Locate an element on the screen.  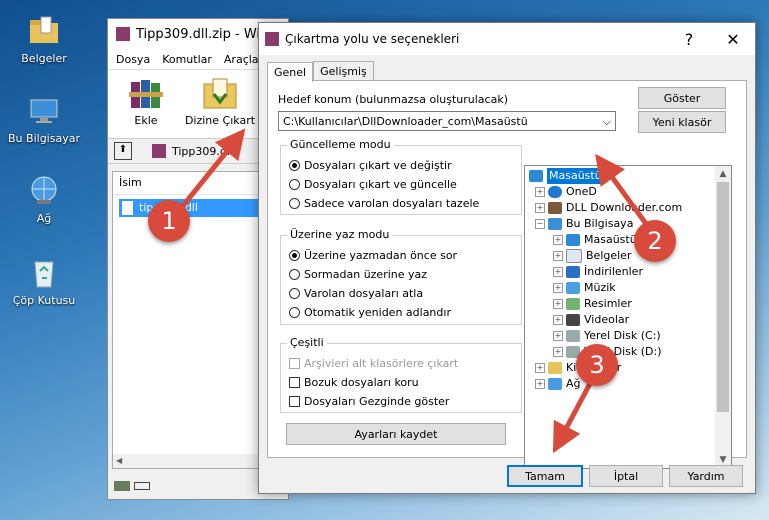
desktop-icon-this-pc: Bu Bilgisayar is located at coordinates (44, 119).